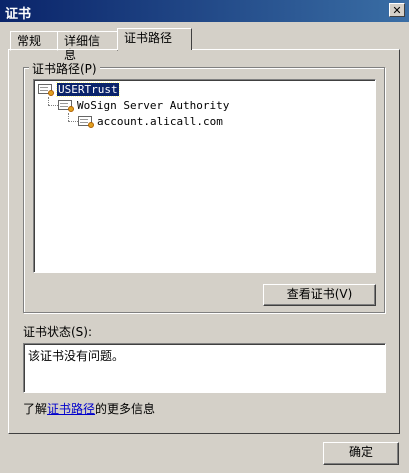  Describe the element at coordinates (18, 14) in the screenshot. I see `window-title: 证书` at that location.